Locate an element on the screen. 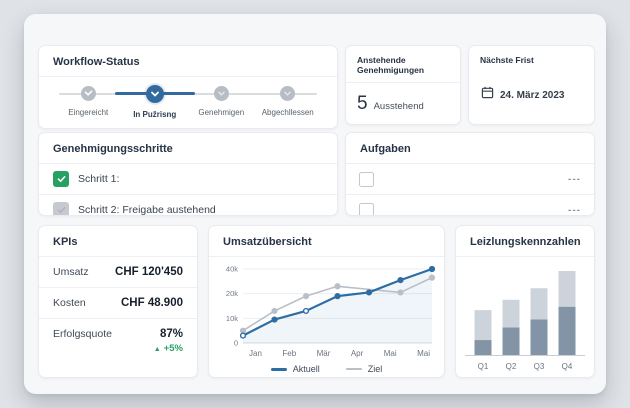 The height and width of the screenshot is (408, 630). step-genehmigen: Genehmigen is located at coordinates (221, 99).